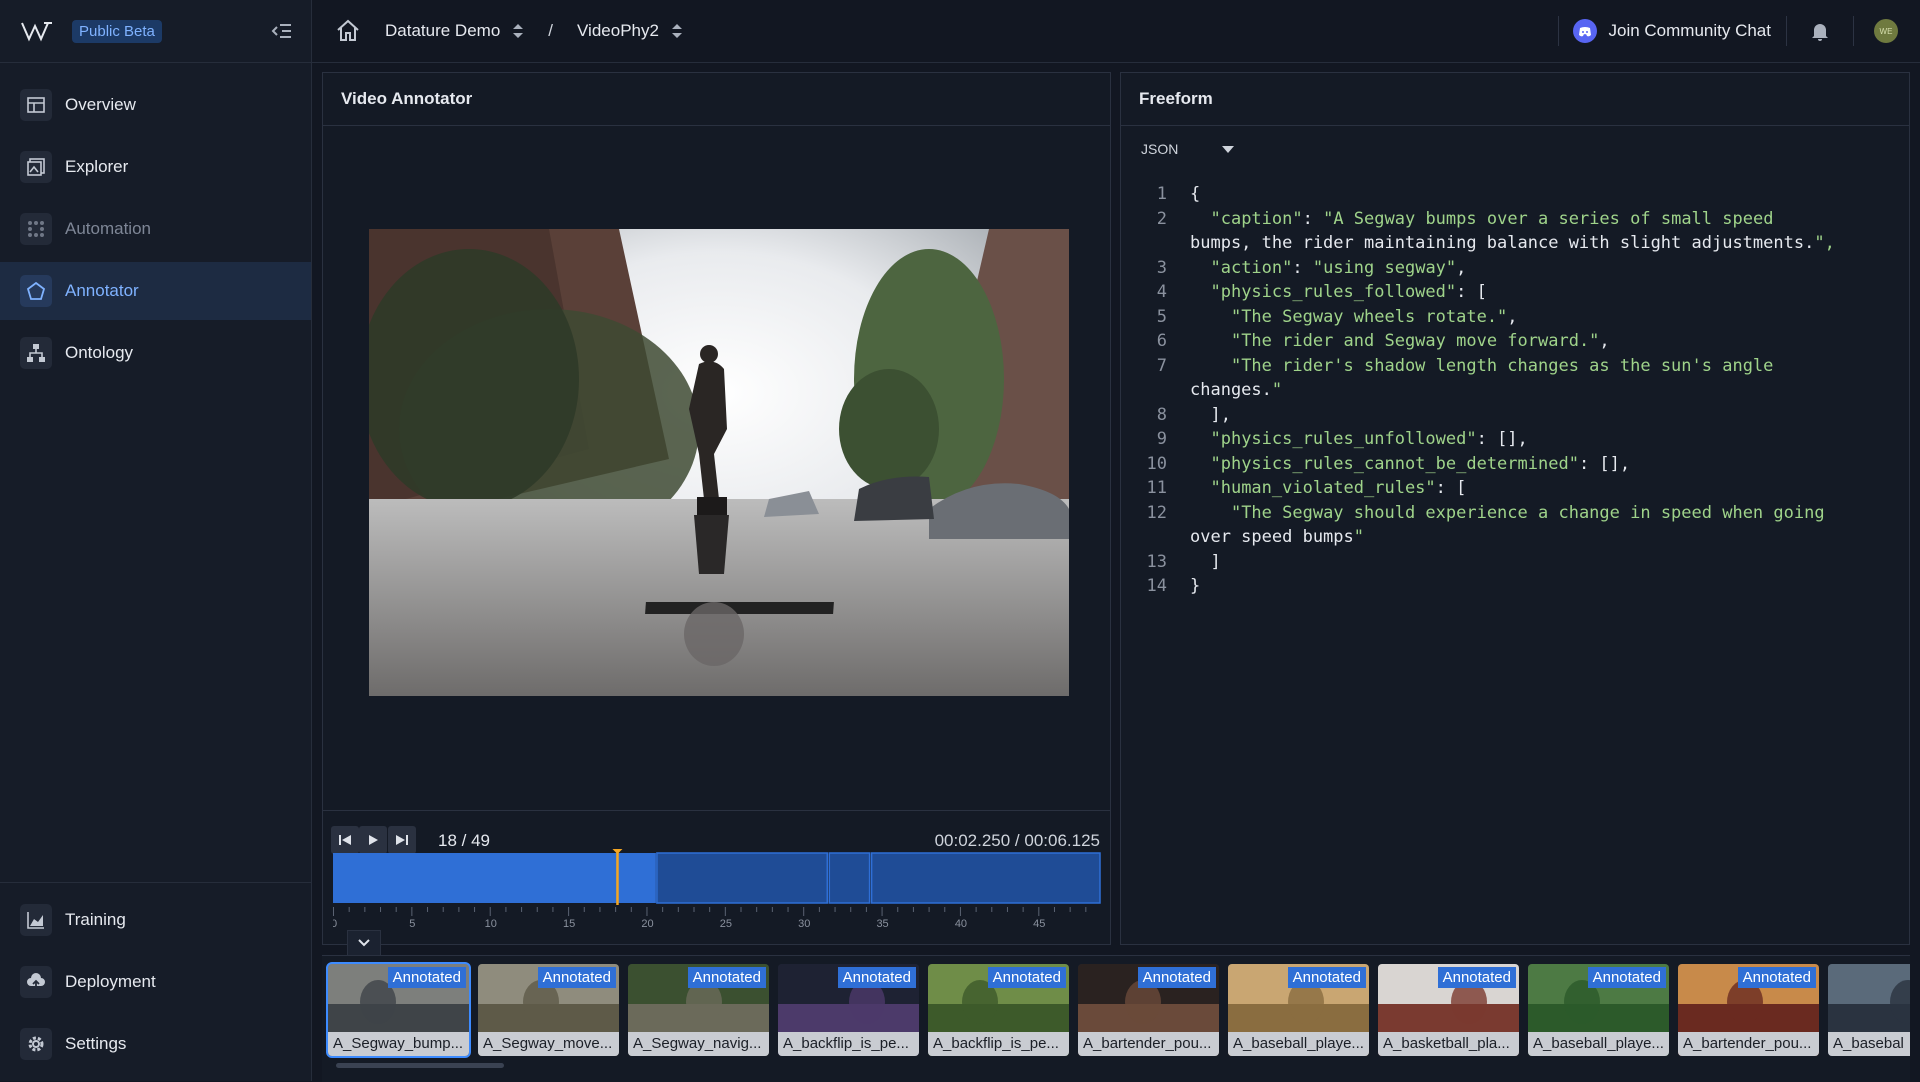 The image size is (1920, 1082). Describe the element at coordinates (1869, 1044) in the screenshot. I see `thumbnail-label: A_basebal` at that location.